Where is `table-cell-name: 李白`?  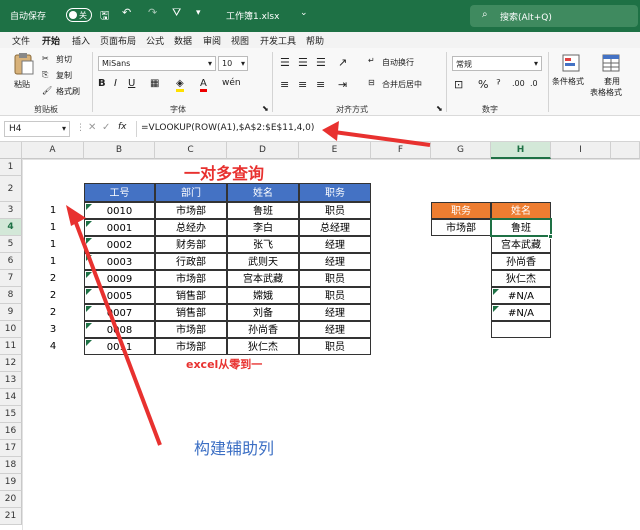
table-cell-name: 李白 is located at coordinates (263, 227).